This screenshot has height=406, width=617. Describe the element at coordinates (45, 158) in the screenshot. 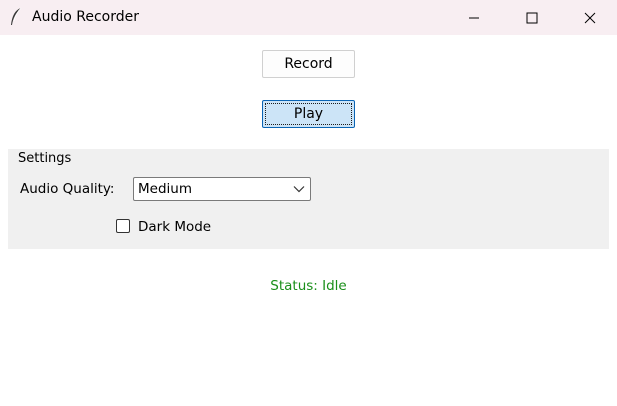

I see `settings-title: Settings` at that location.